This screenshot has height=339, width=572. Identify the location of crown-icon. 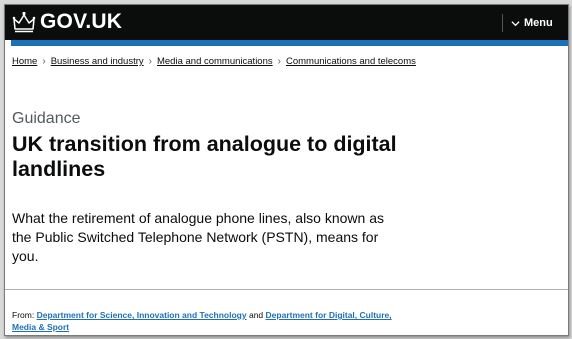
(24, 22).